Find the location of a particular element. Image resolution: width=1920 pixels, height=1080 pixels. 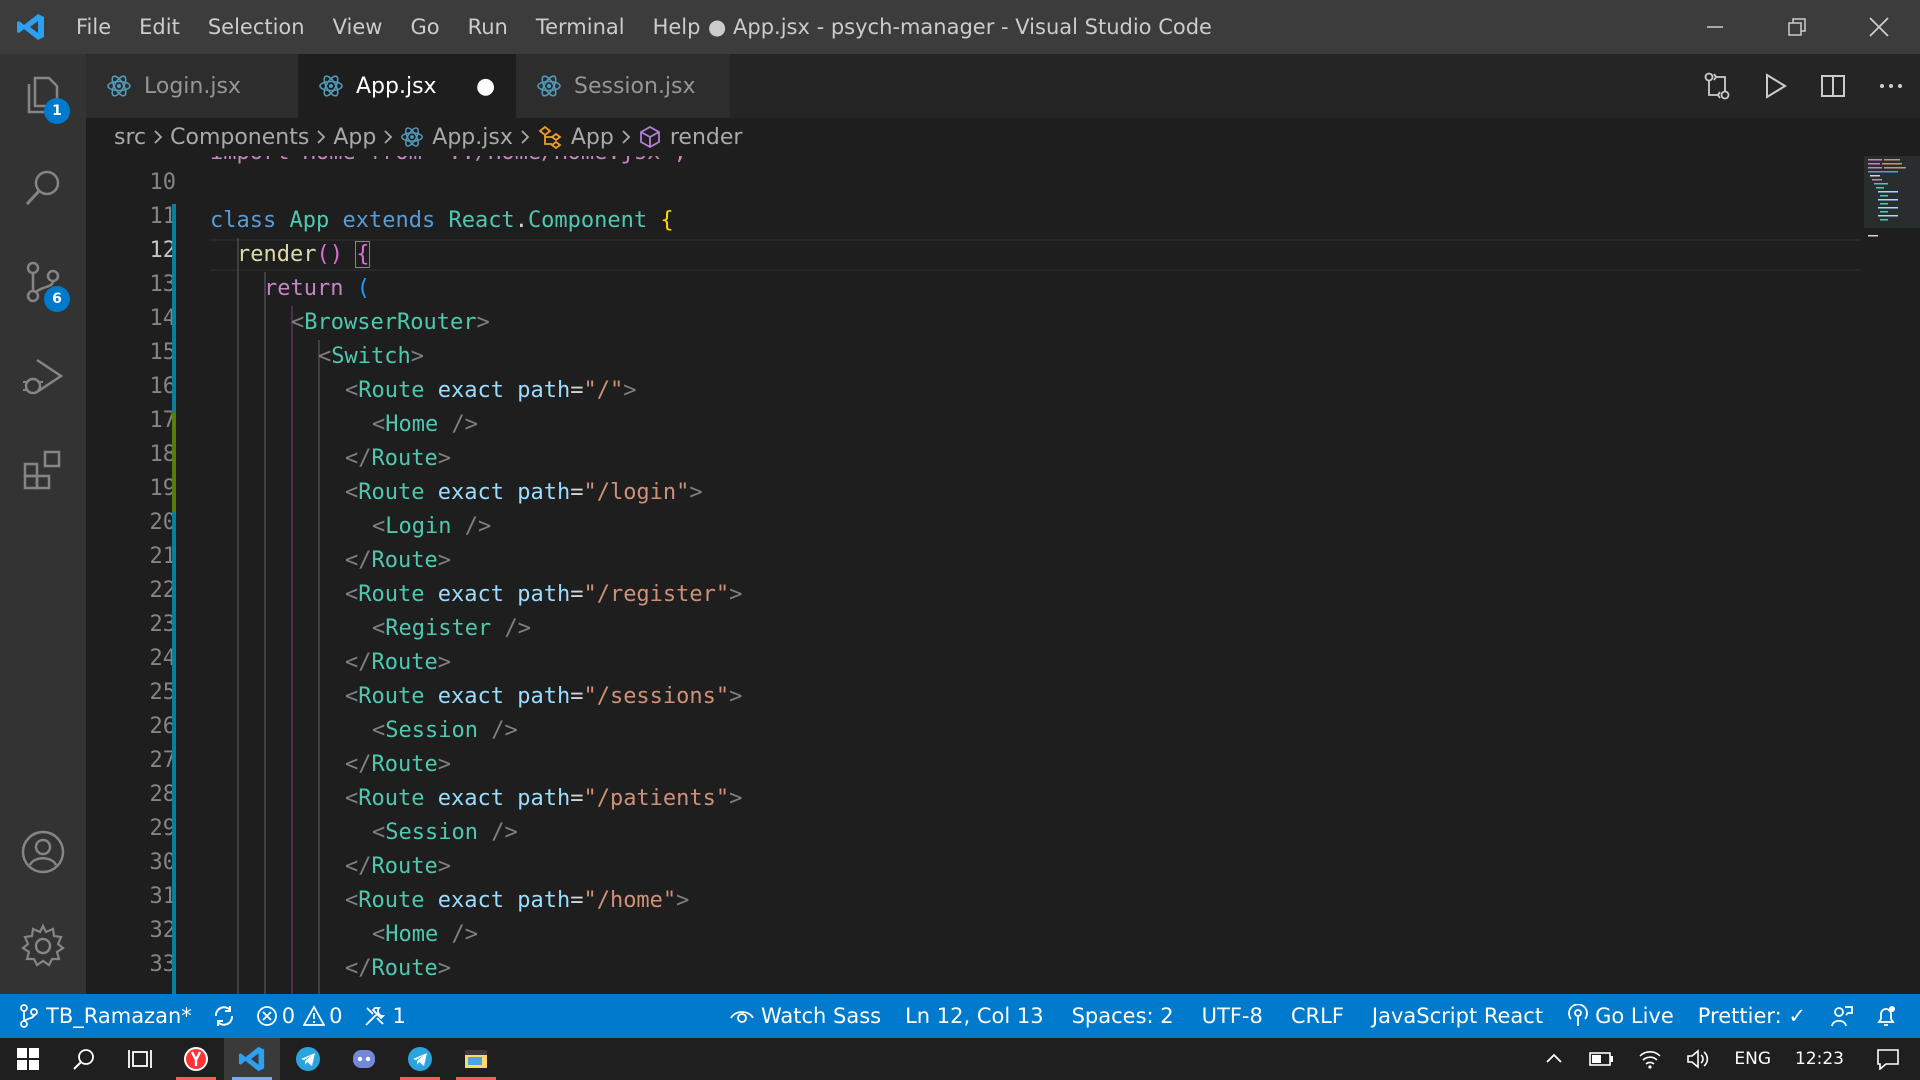

menu-file: File is located at coordinates (93, 27).